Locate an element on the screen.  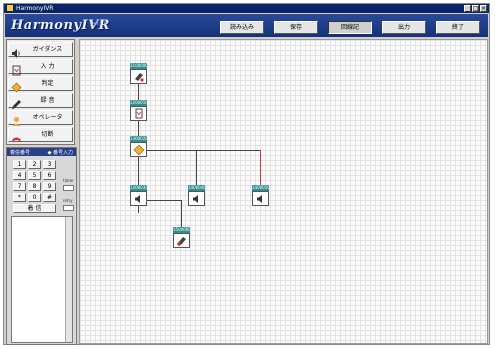
key-6: 6 is located at coordinates (49, 175).